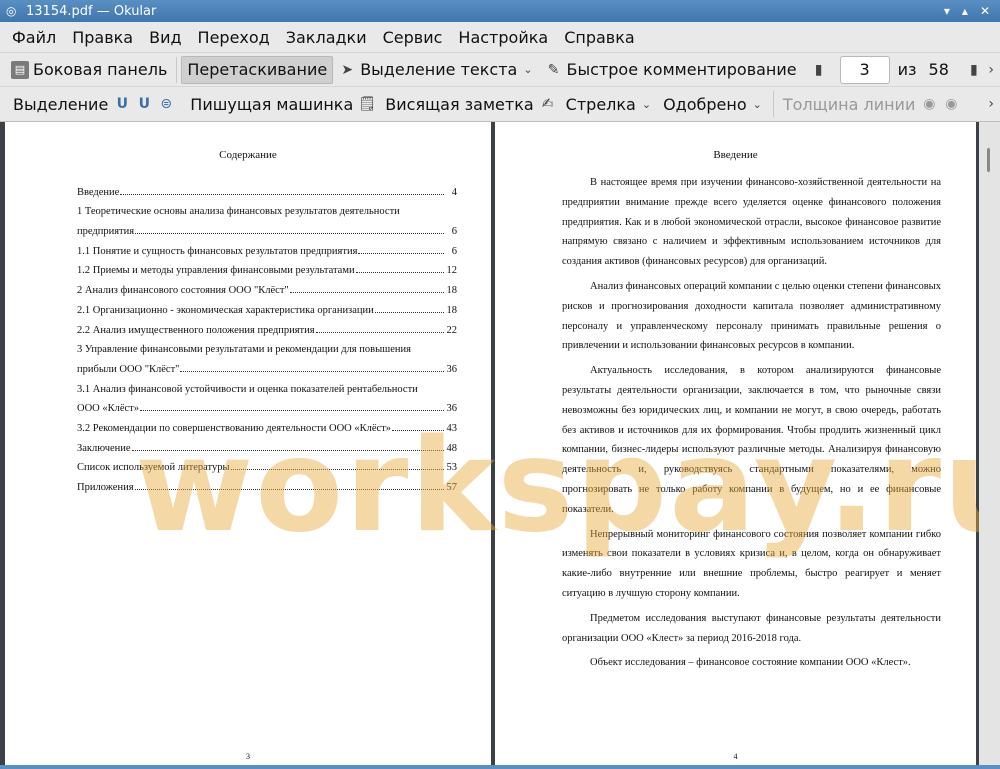  I want to click on toc-row: Приложения 57, so click(267, 483).